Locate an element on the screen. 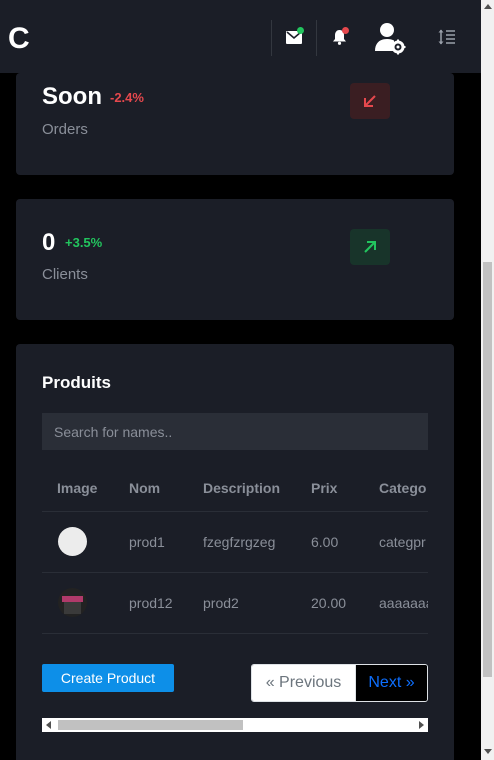 Image resolution: width=494 pixels, height=760 pixels. scroll-down-icon is located at coordinates (488, 751).